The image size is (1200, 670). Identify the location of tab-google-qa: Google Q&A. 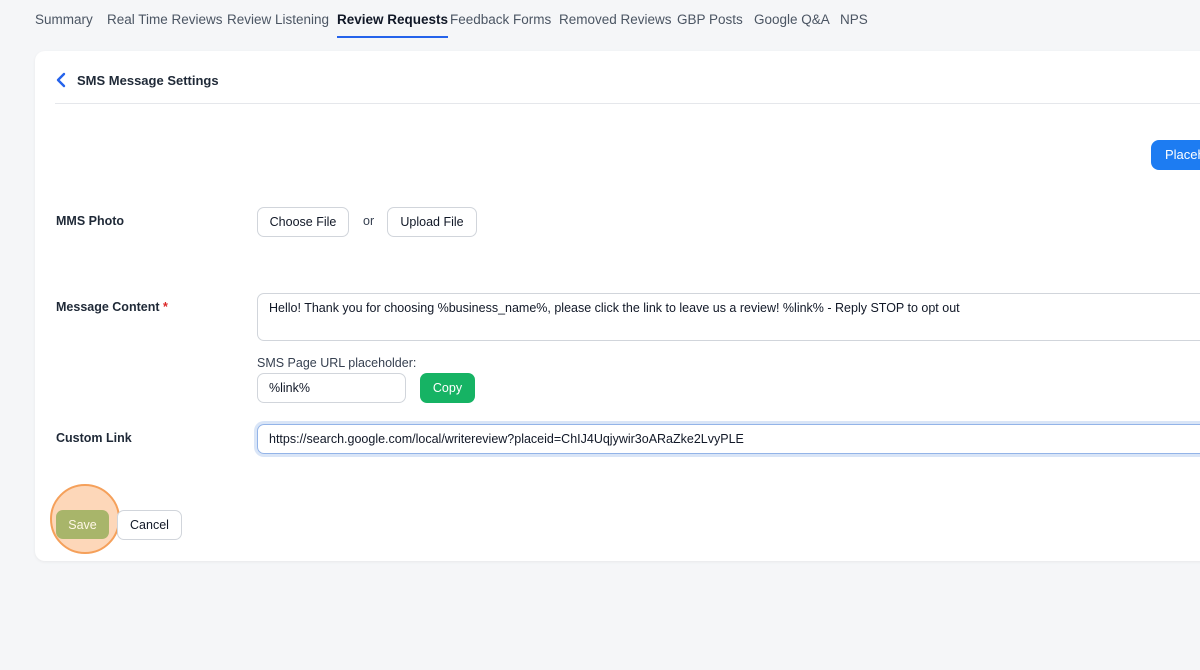
(792, 24).